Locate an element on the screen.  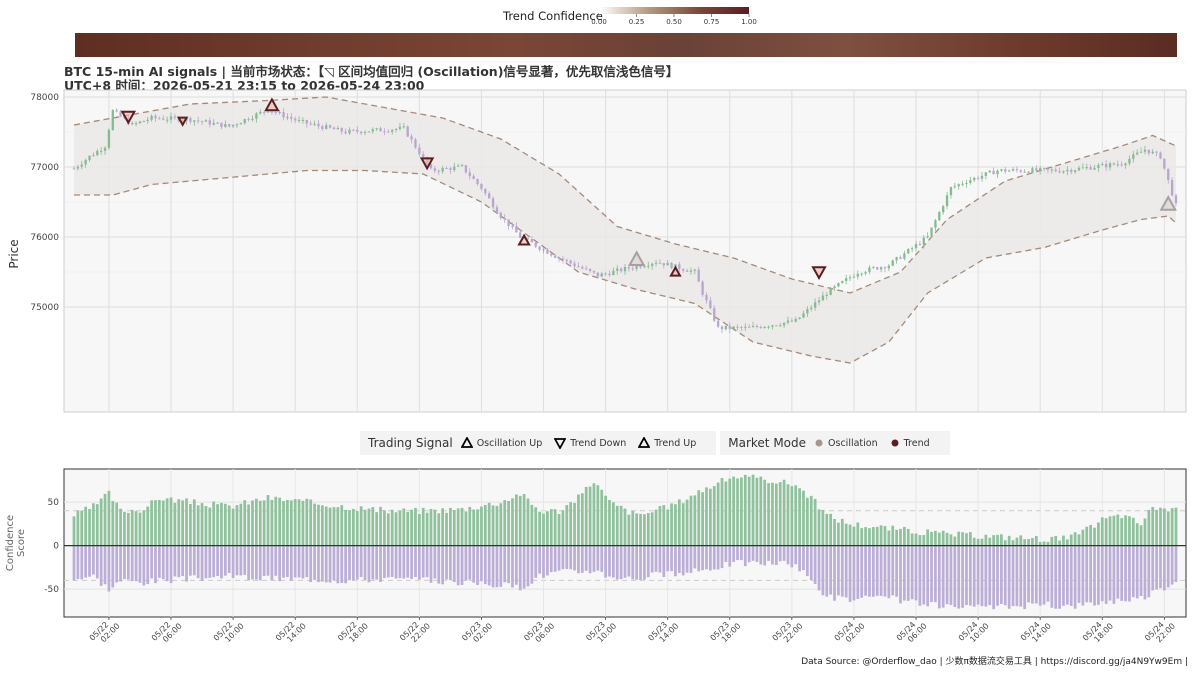
x-tick-label: 05/2422:00 is located at coordinates (1160, 632).